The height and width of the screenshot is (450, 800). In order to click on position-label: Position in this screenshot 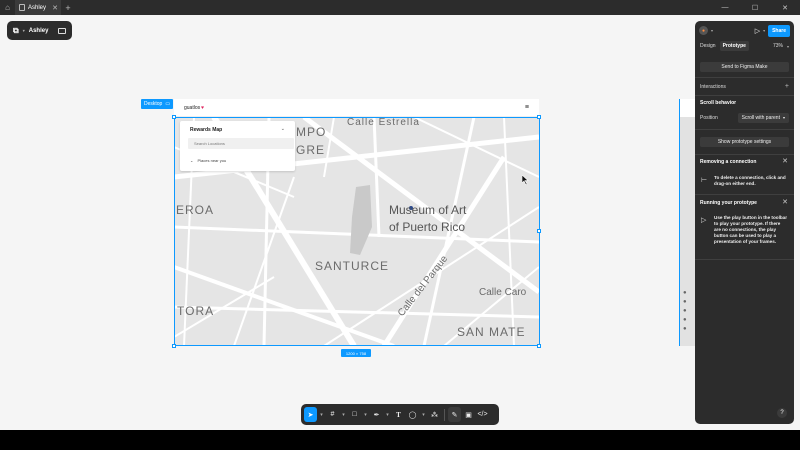, I will do `click(709, 118)`.